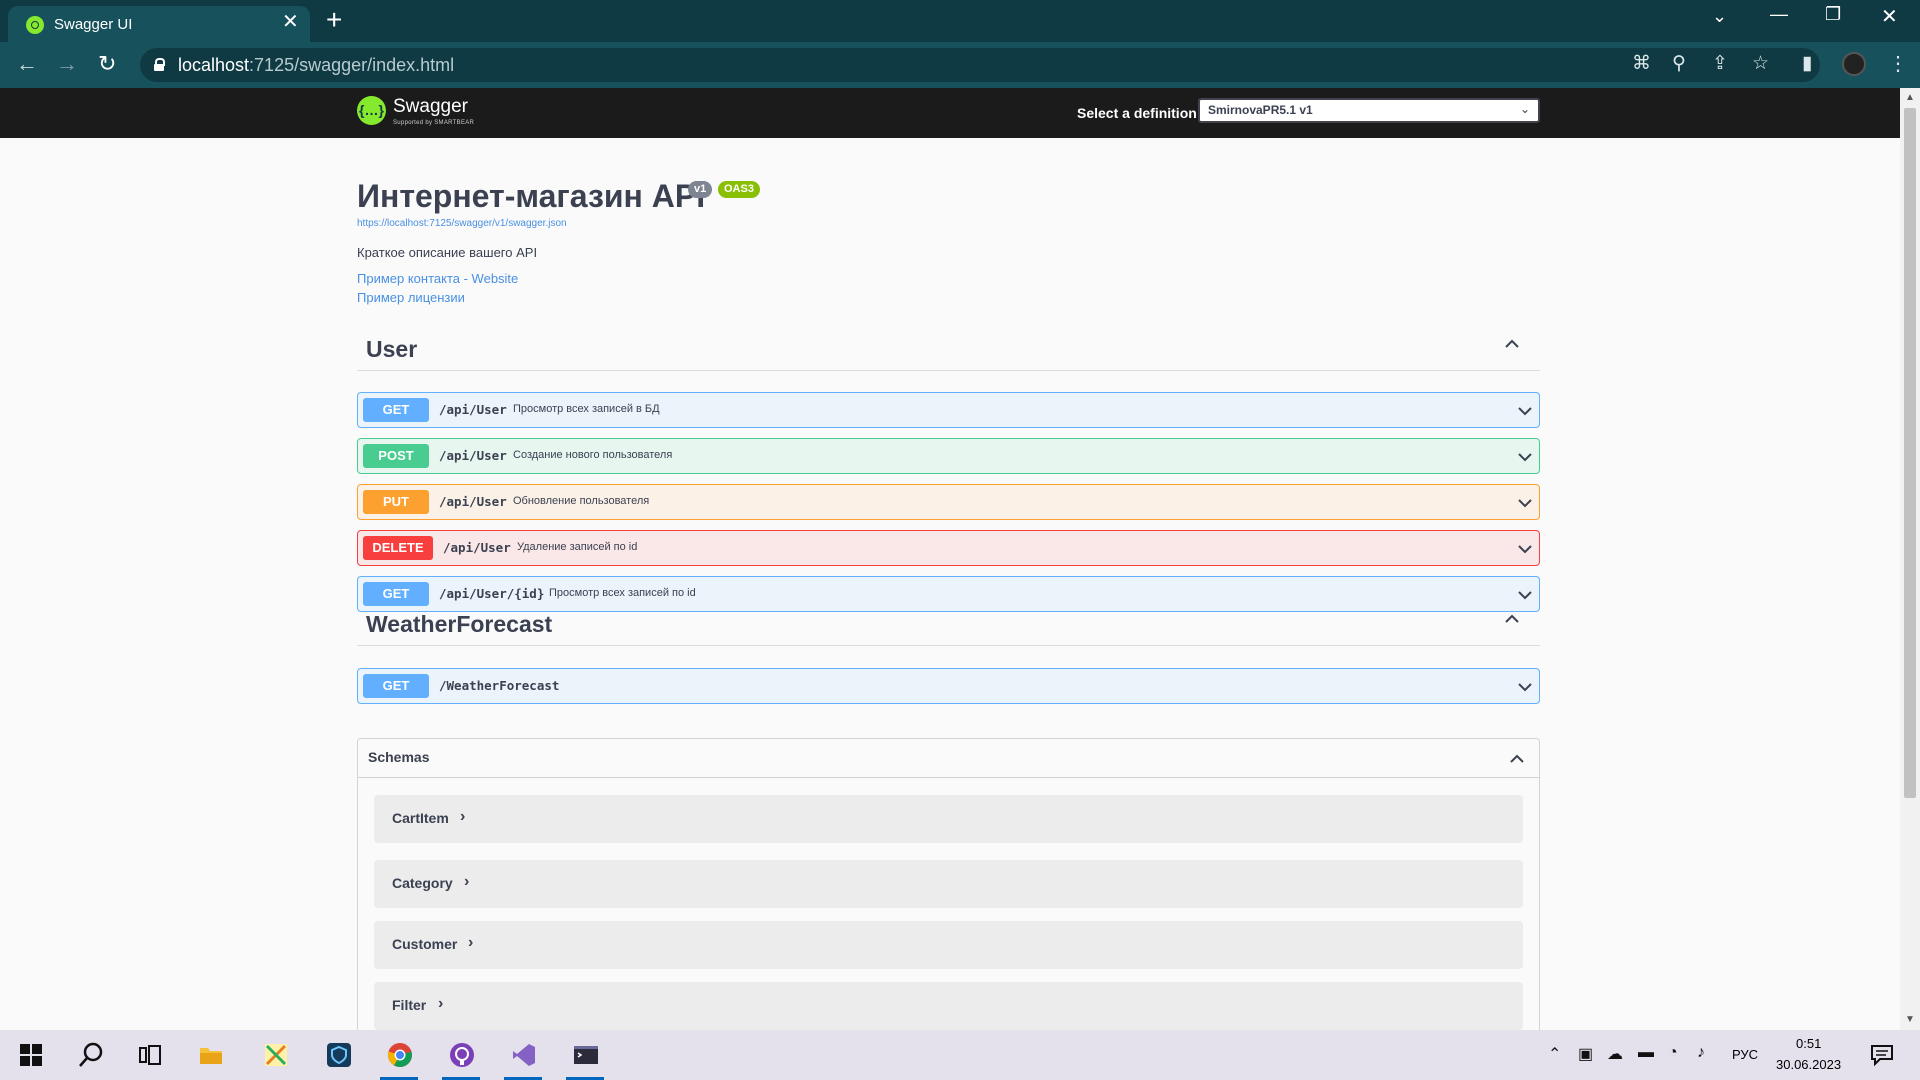 This screenshot has height=1080, width=1920. Describe the element at coordinates (334, 20) in the screenshot. I see `new-tab-icon: +` at that location.